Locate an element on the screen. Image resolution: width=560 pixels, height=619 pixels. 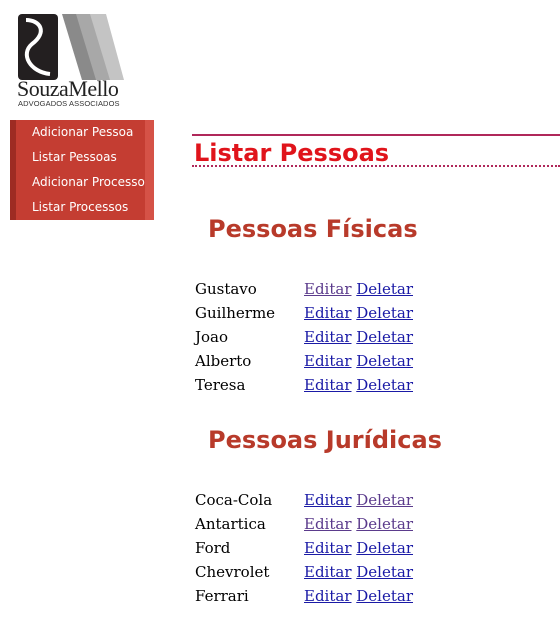
list-item: Coca-Cola Editar Deletar is located at coordinates (304, 500).